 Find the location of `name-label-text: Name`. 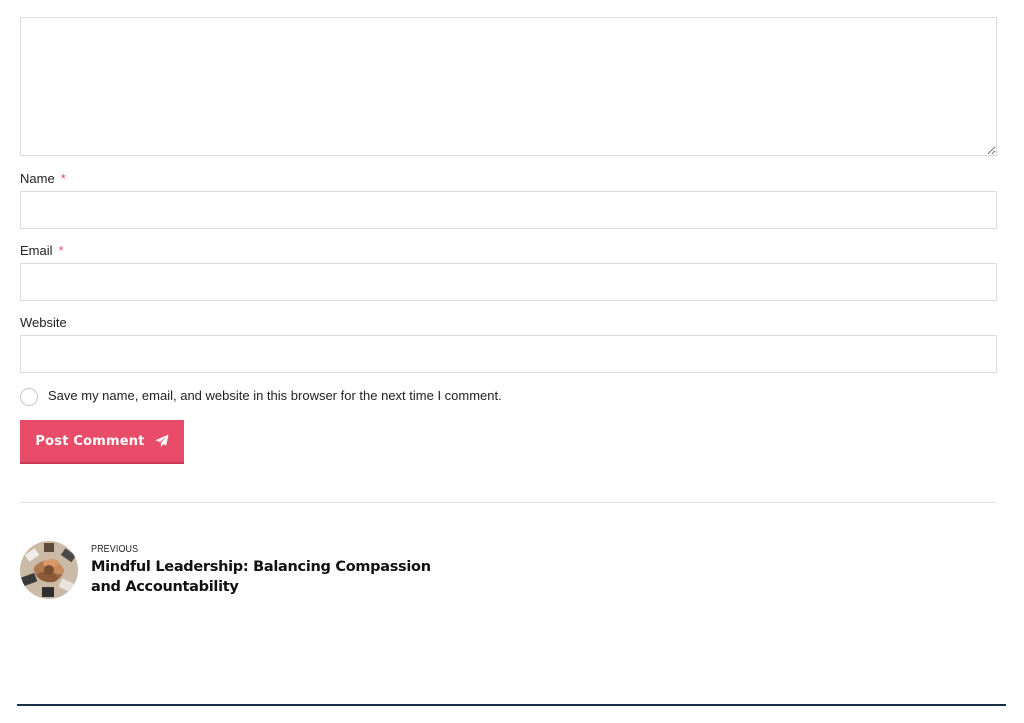

name-label-text: Name is located at coordinates (37, 178).